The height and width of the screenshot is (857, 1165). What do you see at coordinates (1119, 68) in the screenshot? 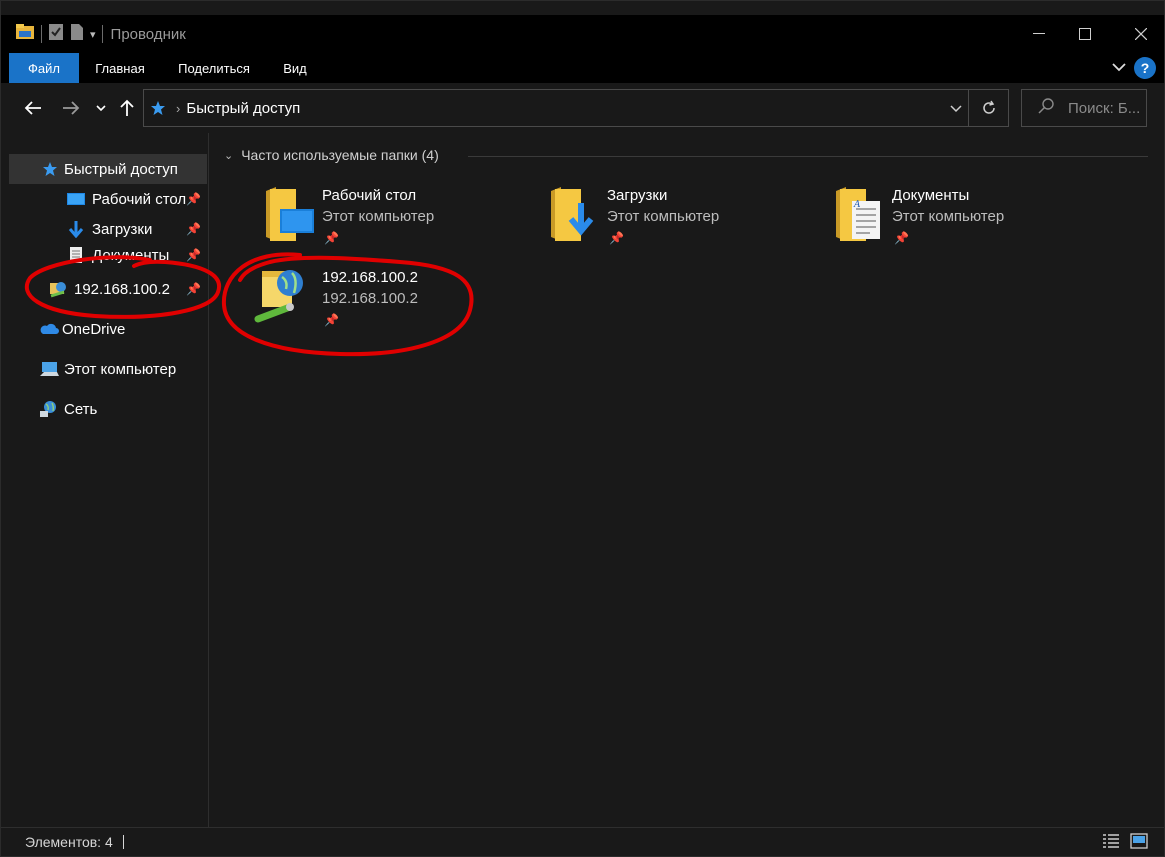
I see `expand-ribbon-chevron-icon` at bounding box center [1119, 68].